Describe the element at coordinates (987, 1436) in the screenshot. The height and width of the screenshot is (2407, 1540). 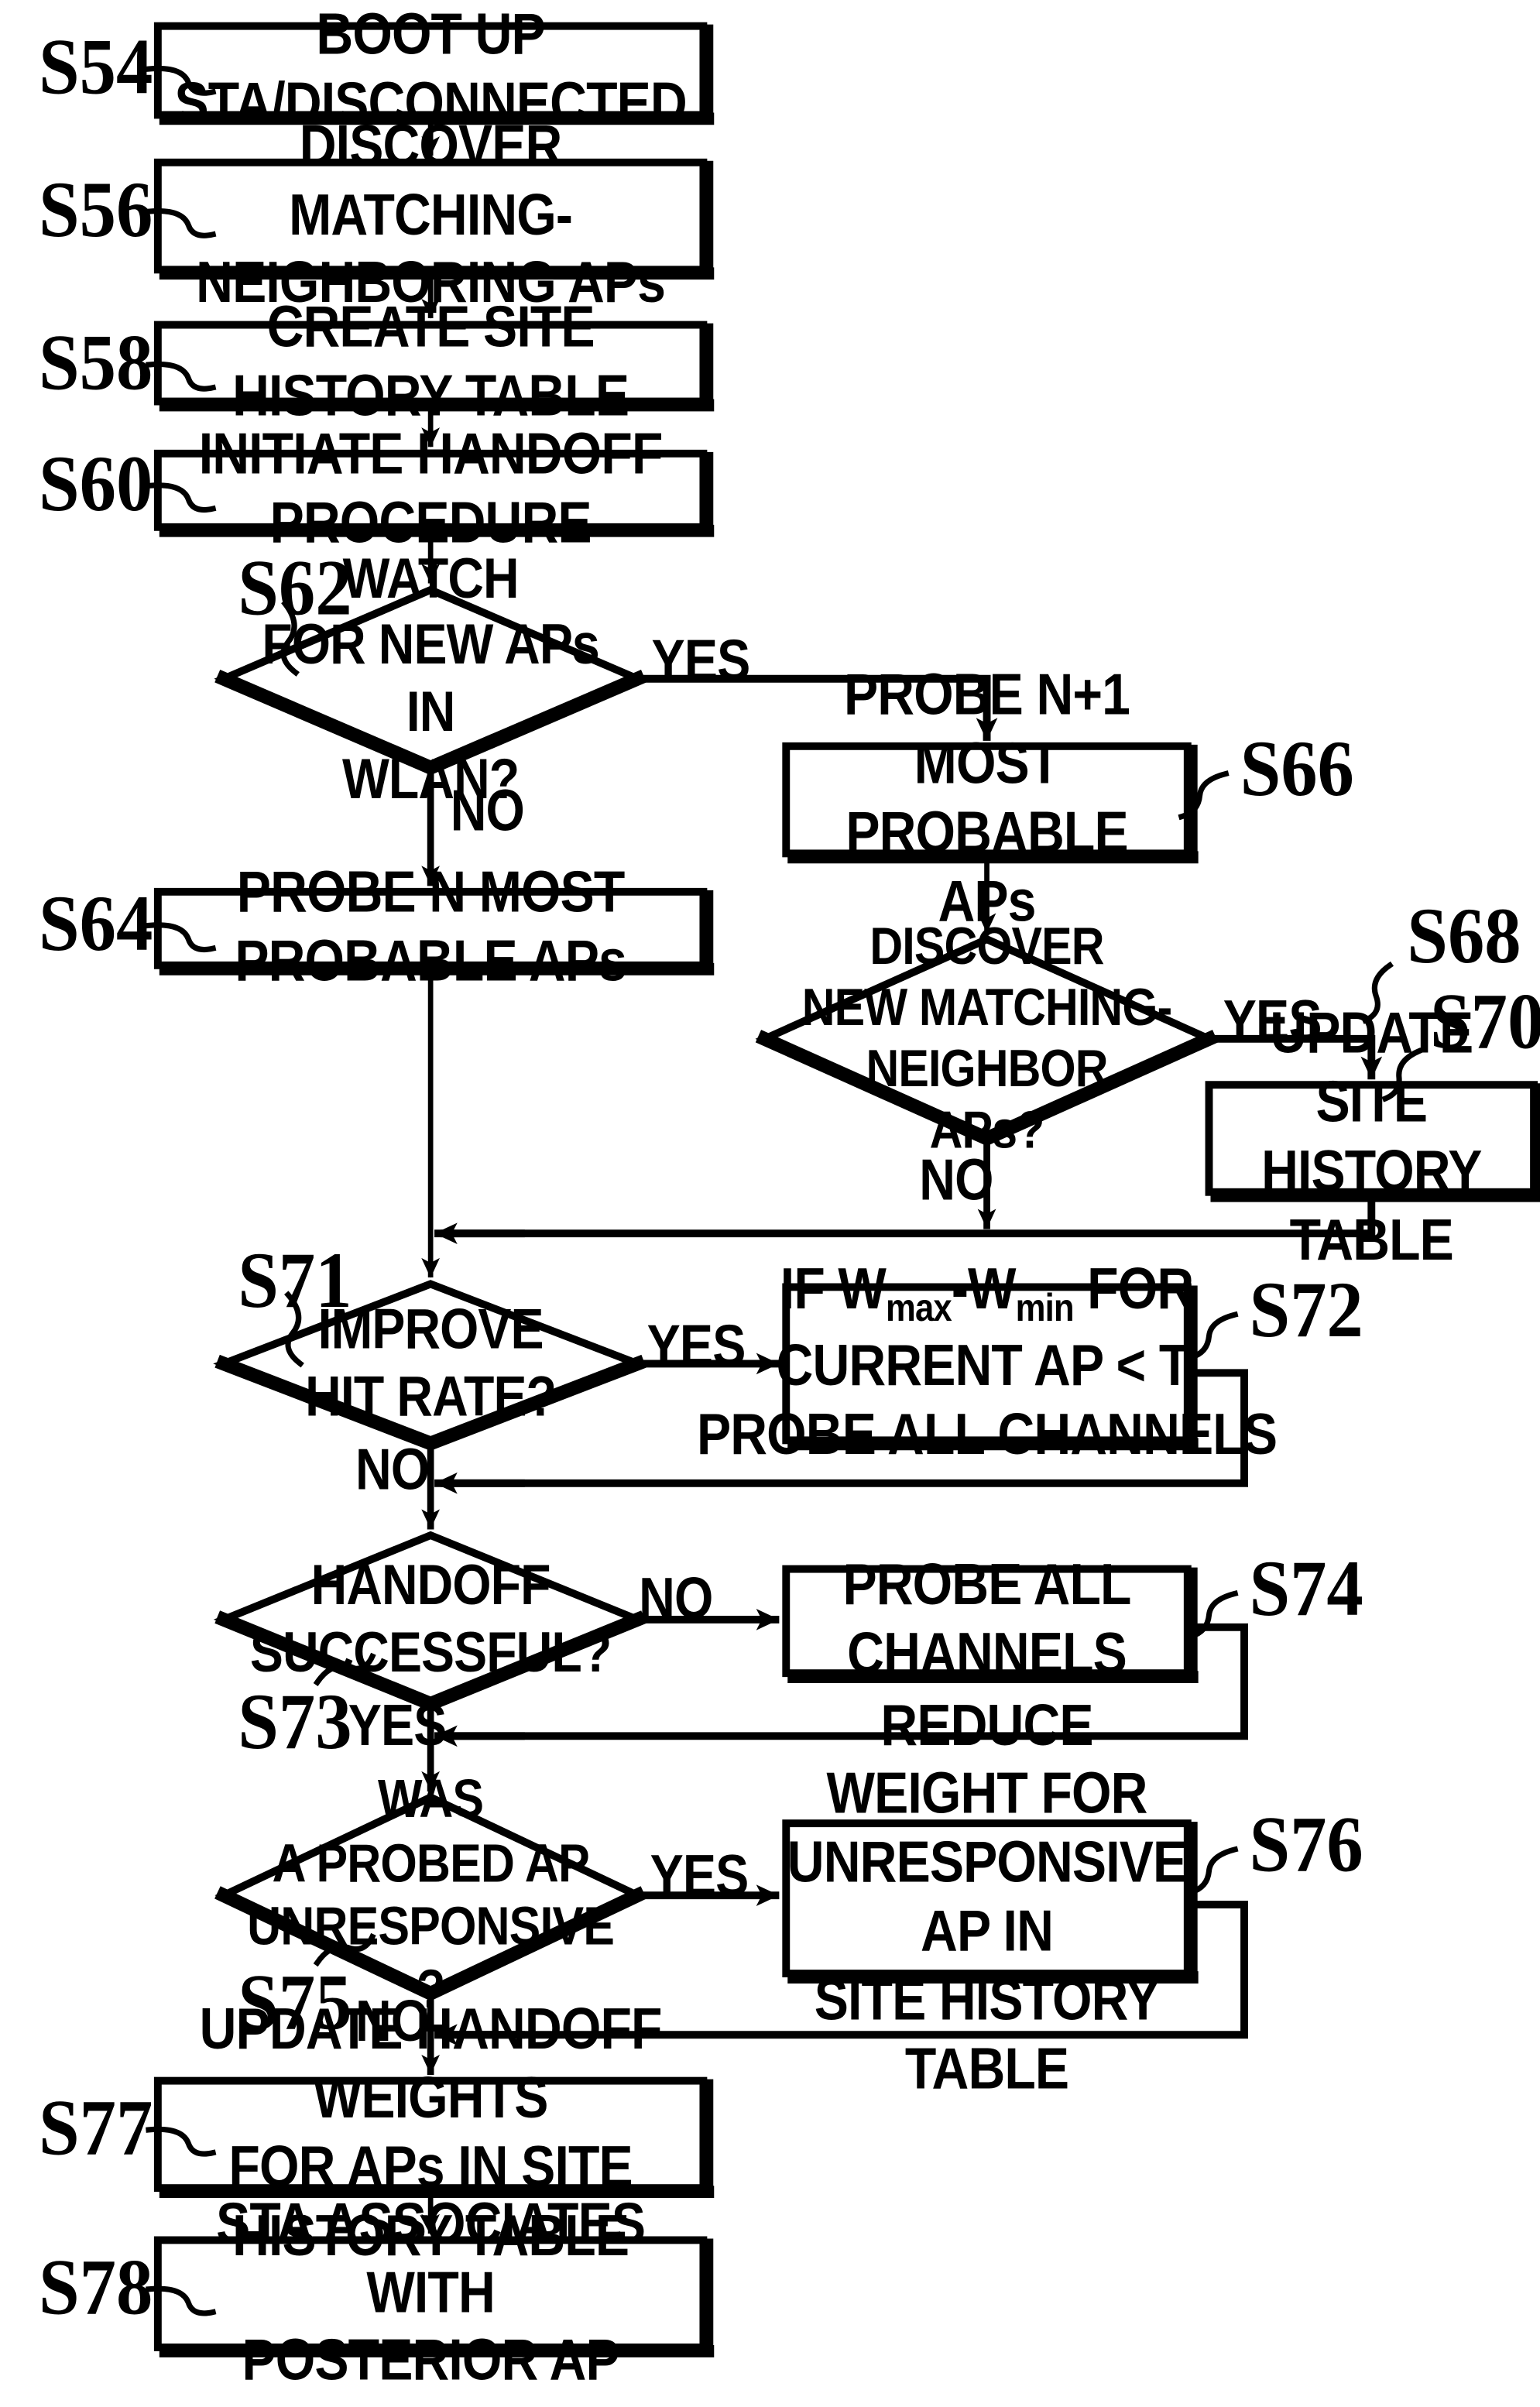
I see `node-s72-line3: PROBE ALL CHANNELS` at that location.